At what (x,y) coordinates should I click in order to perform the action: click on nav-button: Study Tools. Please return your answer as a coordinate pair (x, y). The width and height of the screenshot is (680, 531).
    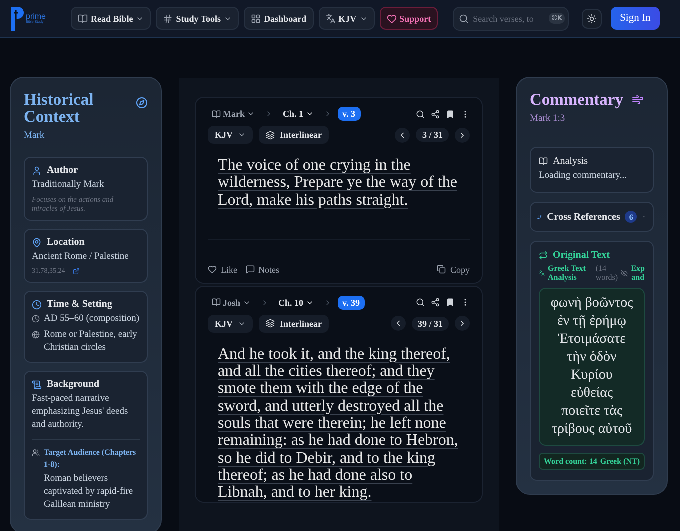
    Looking at the image, I should click on (198, 18).